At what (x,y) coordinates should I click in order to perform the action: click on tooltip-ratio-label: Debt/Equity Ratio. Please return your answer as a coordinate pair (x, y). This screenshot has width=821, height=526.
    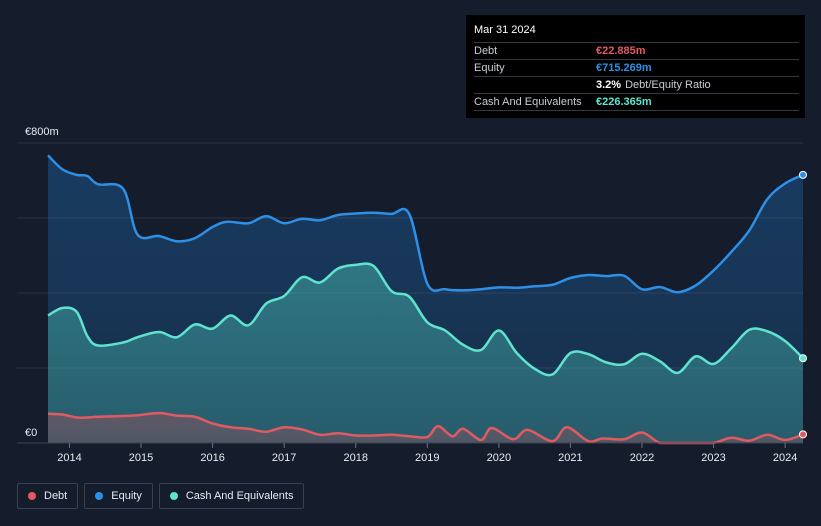
    Looking at the image, I should click on (668, 85).